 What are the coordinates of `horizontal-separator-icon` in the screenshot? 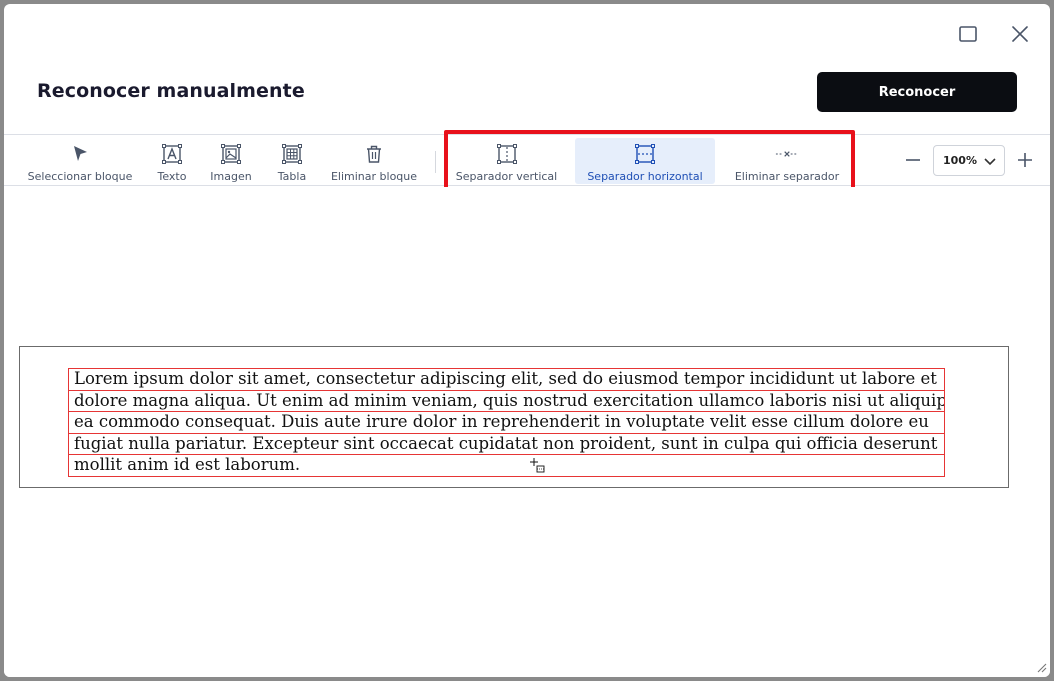 It's located at (645, 154).